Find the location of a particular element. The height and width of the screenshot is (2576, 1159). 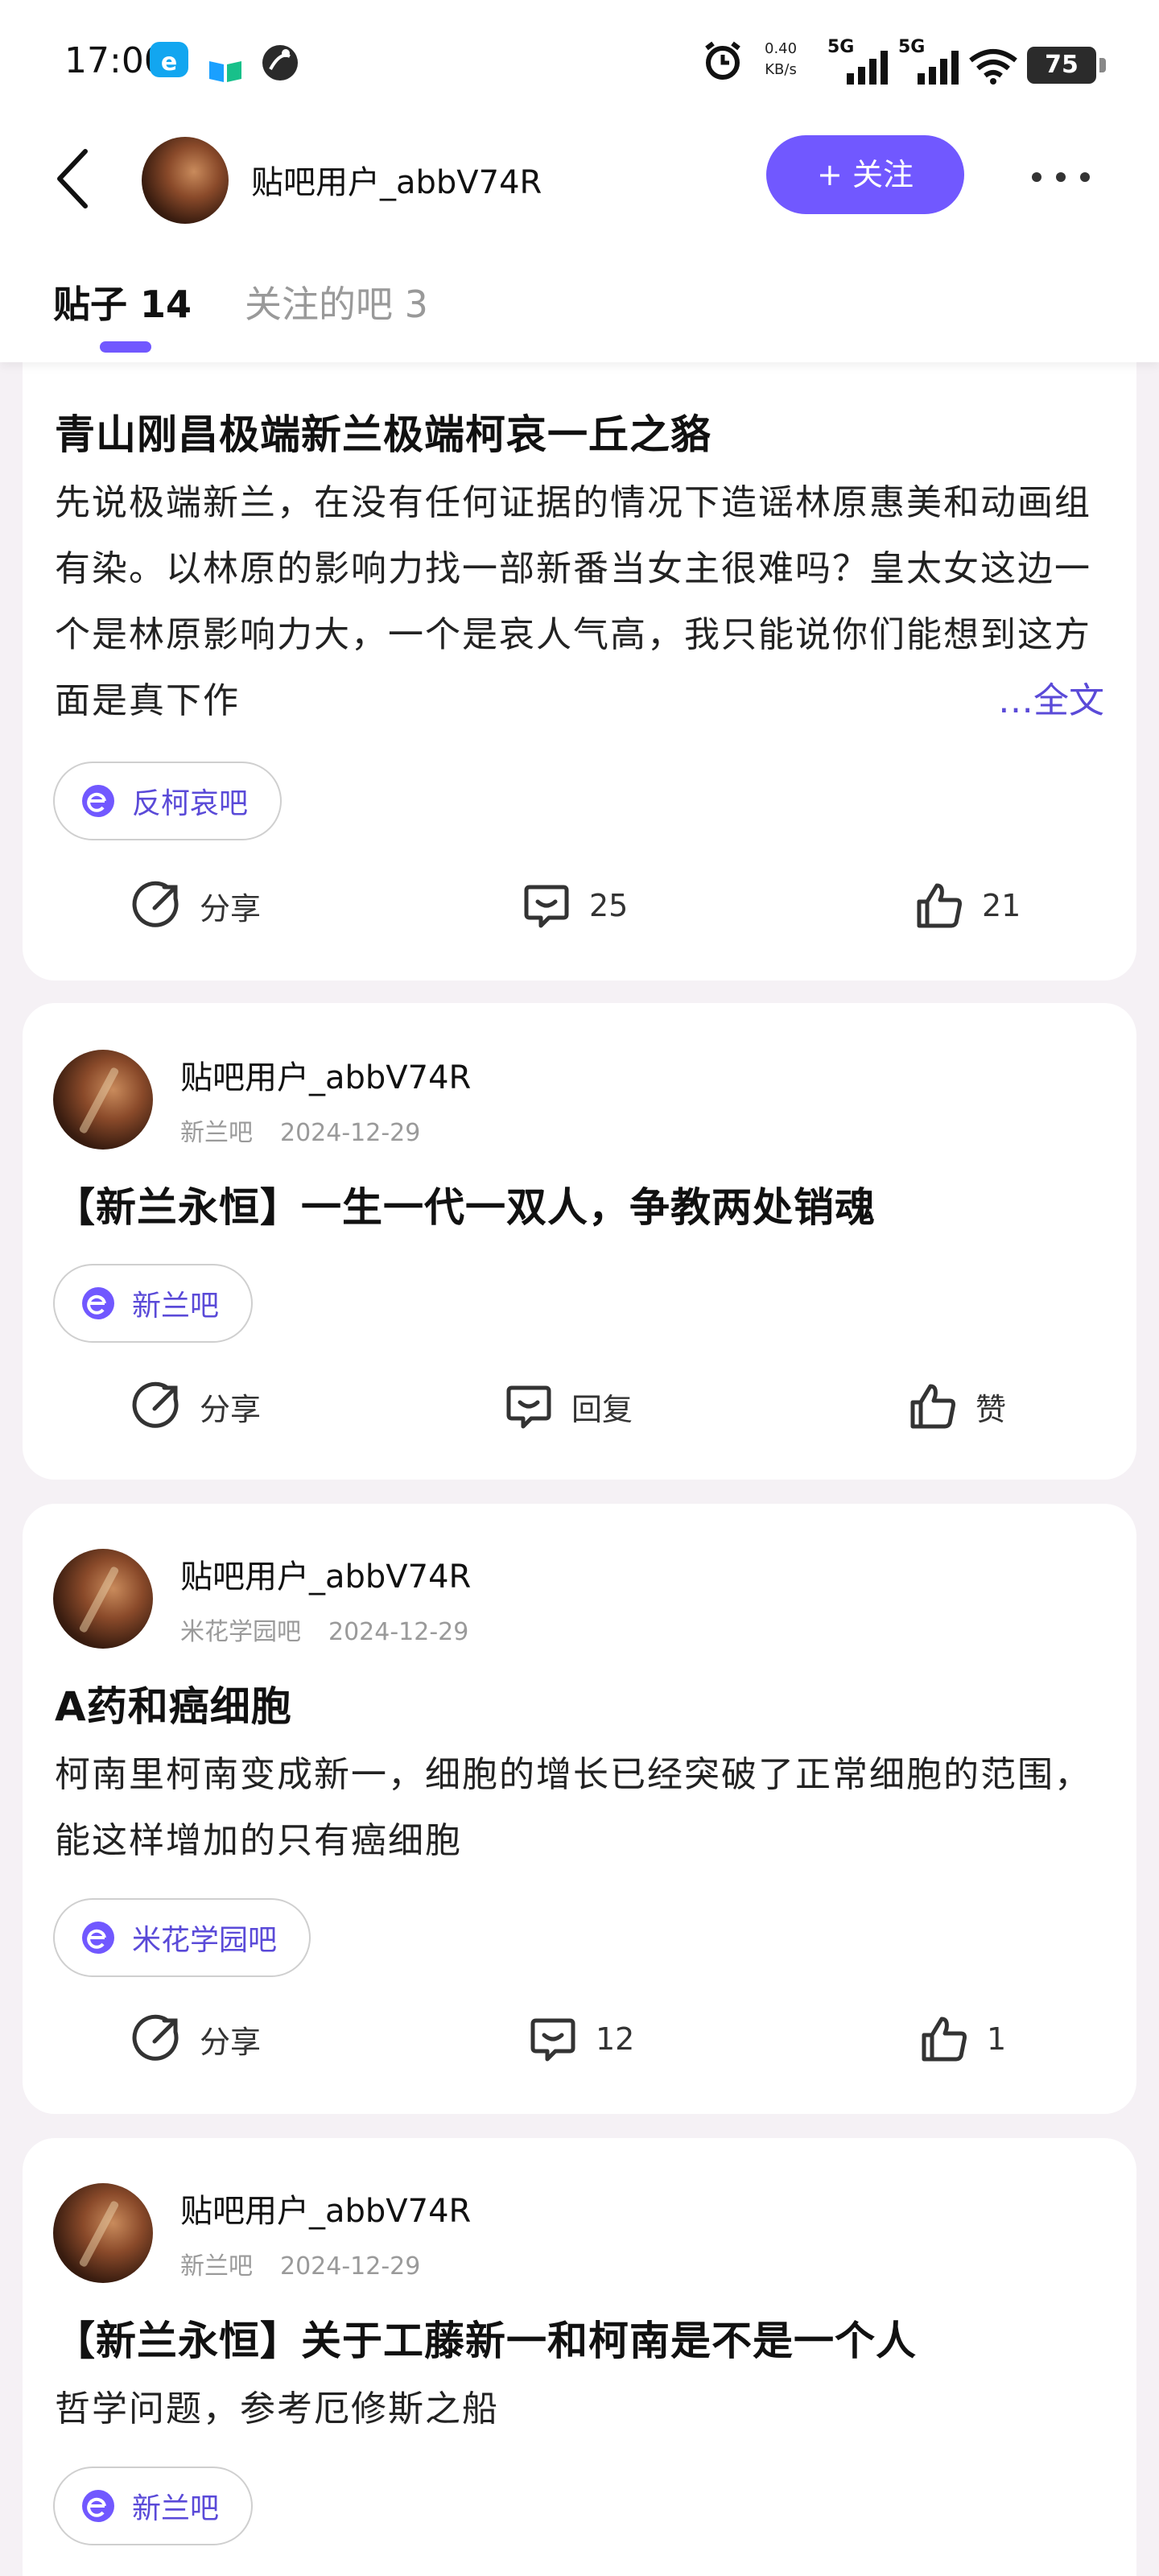

comment-button: 12 is located at coordinates (581, 2039).